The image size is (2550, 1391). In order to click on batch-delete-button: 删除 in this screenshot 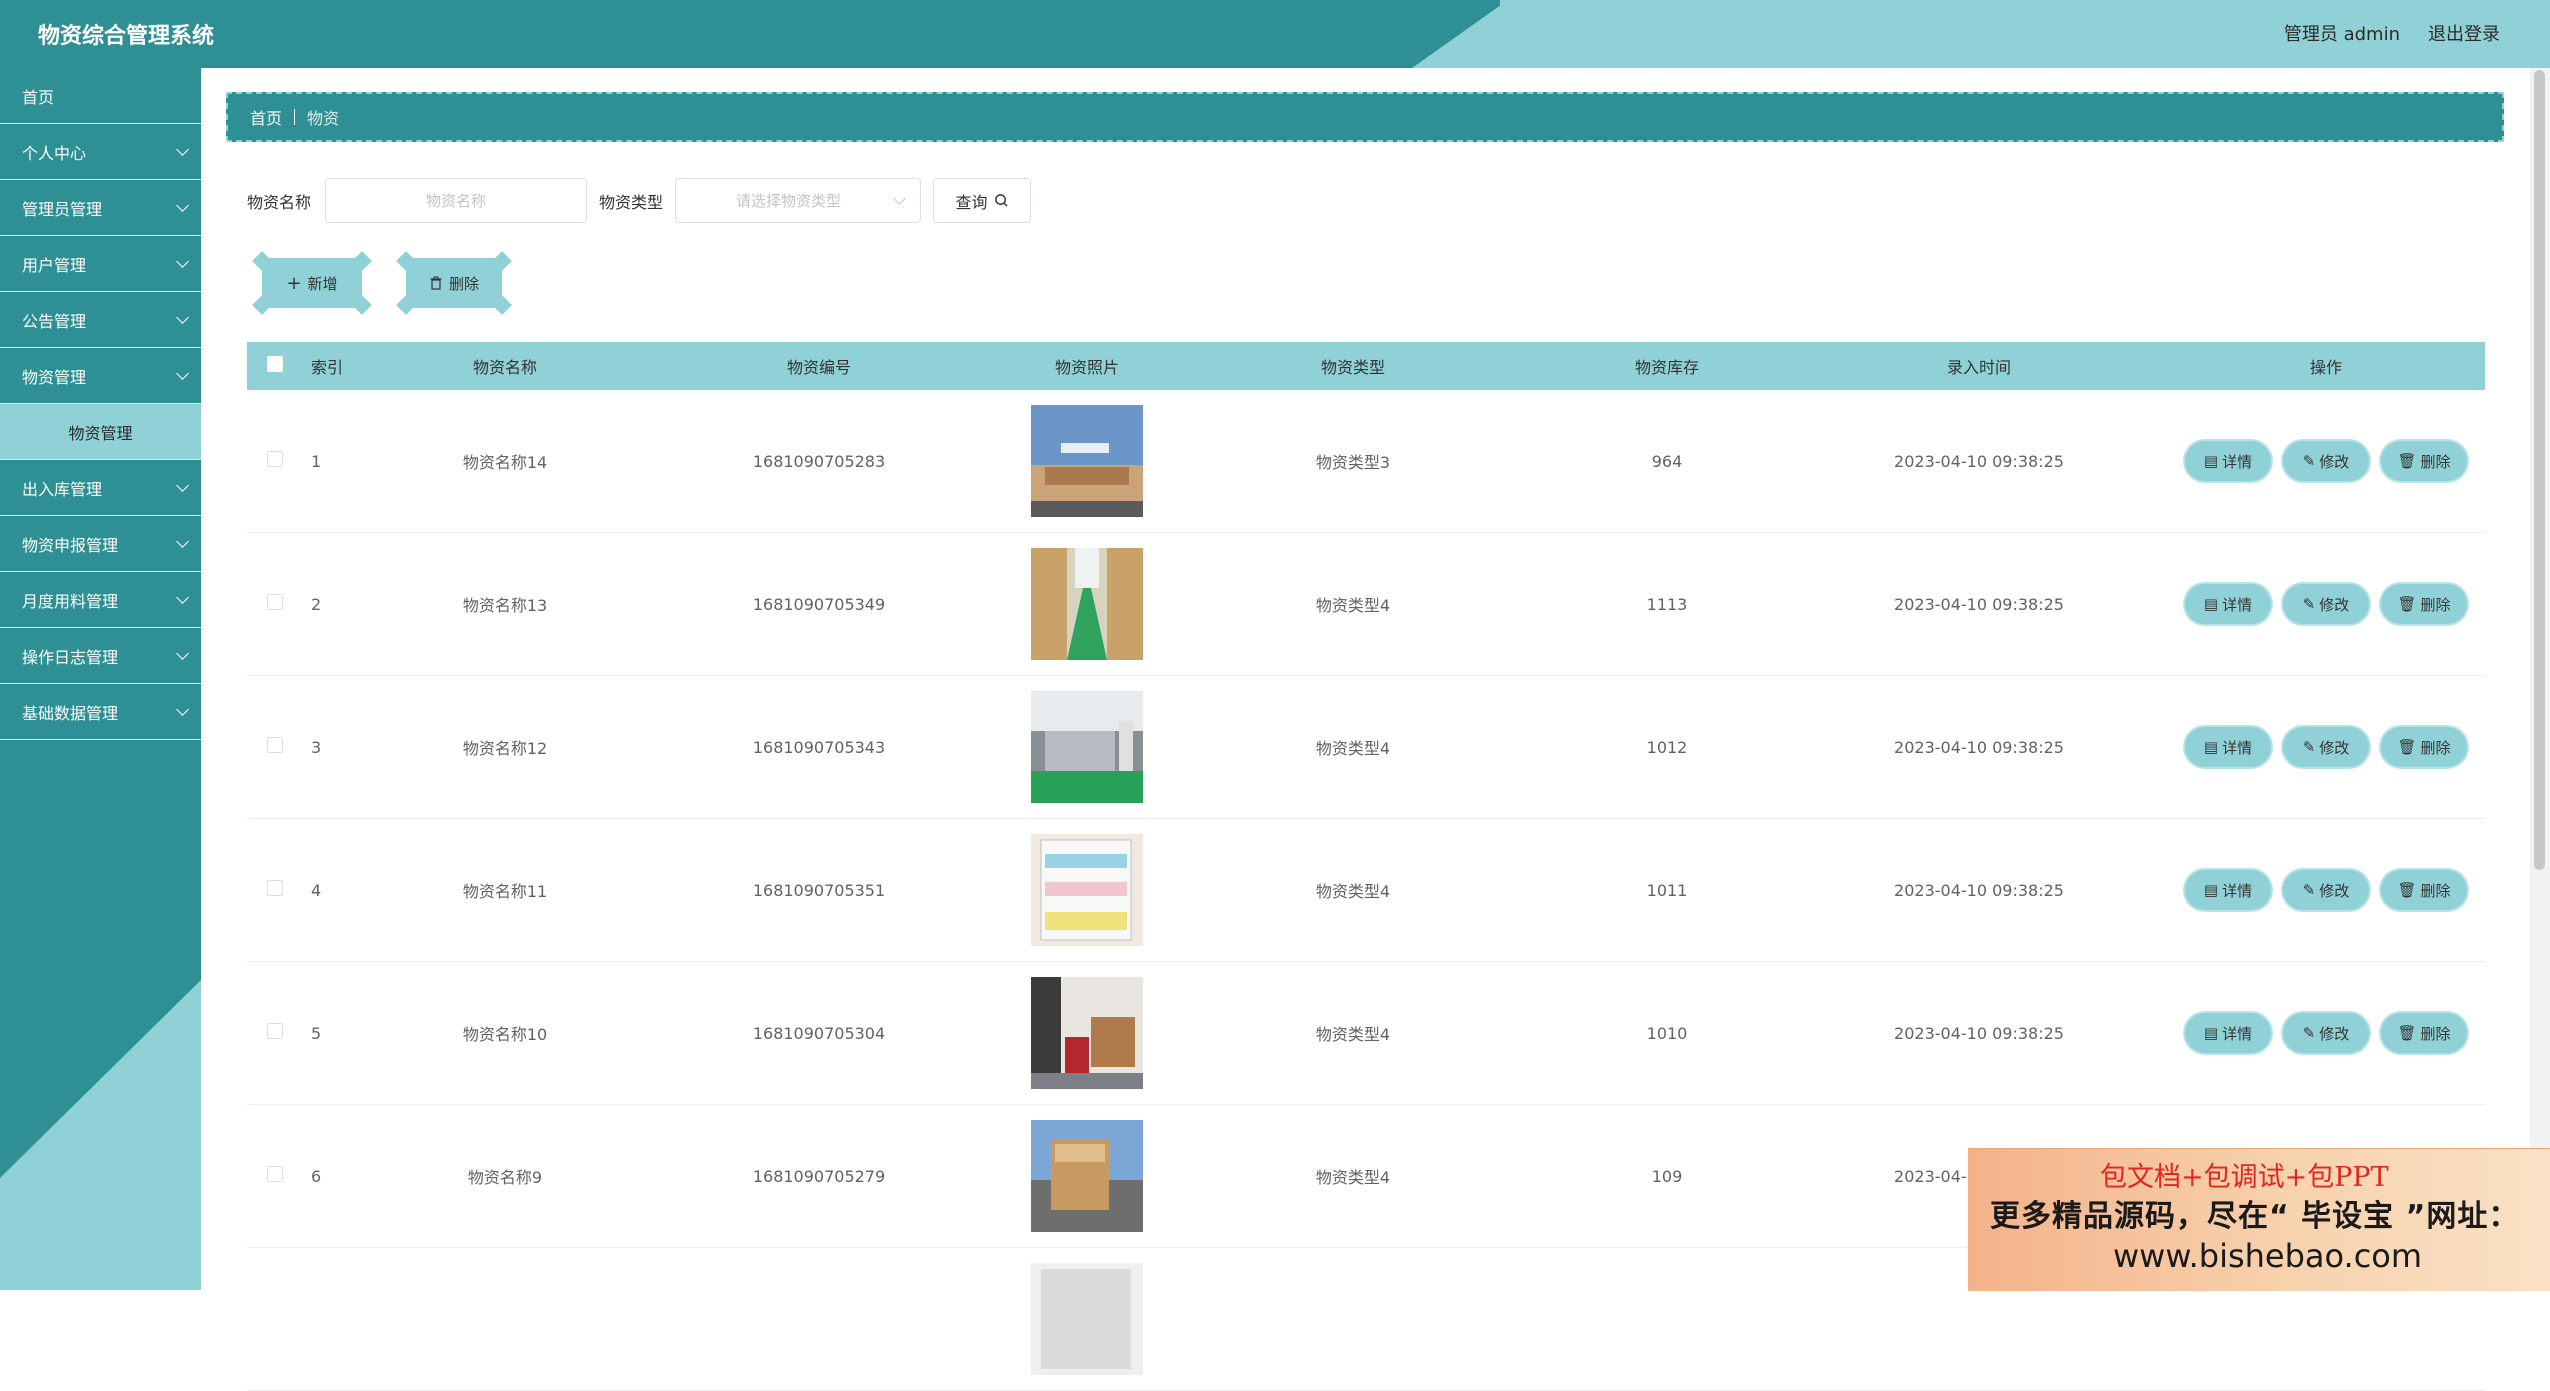, I will do `click(454, 283)`.